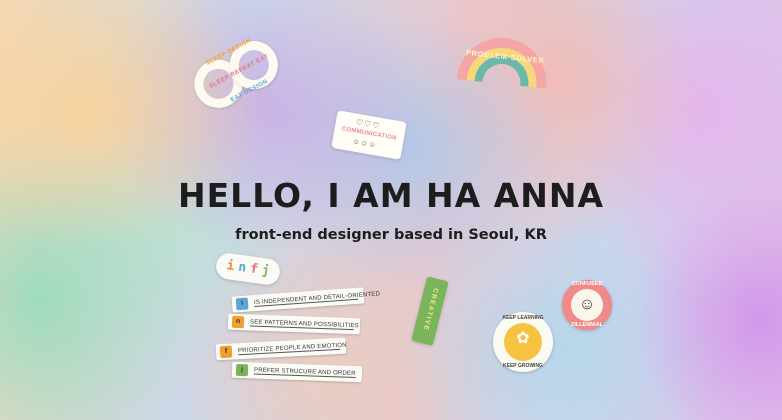  What do you see at coordinates (391, 195) in the screenshot?
I see `hero-title: HELLO, I AM HA ANNA` at bounding box center [391, 195].